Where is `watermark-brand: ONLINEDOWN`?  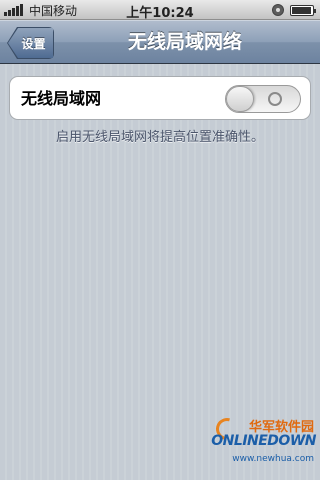 watermark-brand: ONLINEDOWN is located at coordinates (263, 441).